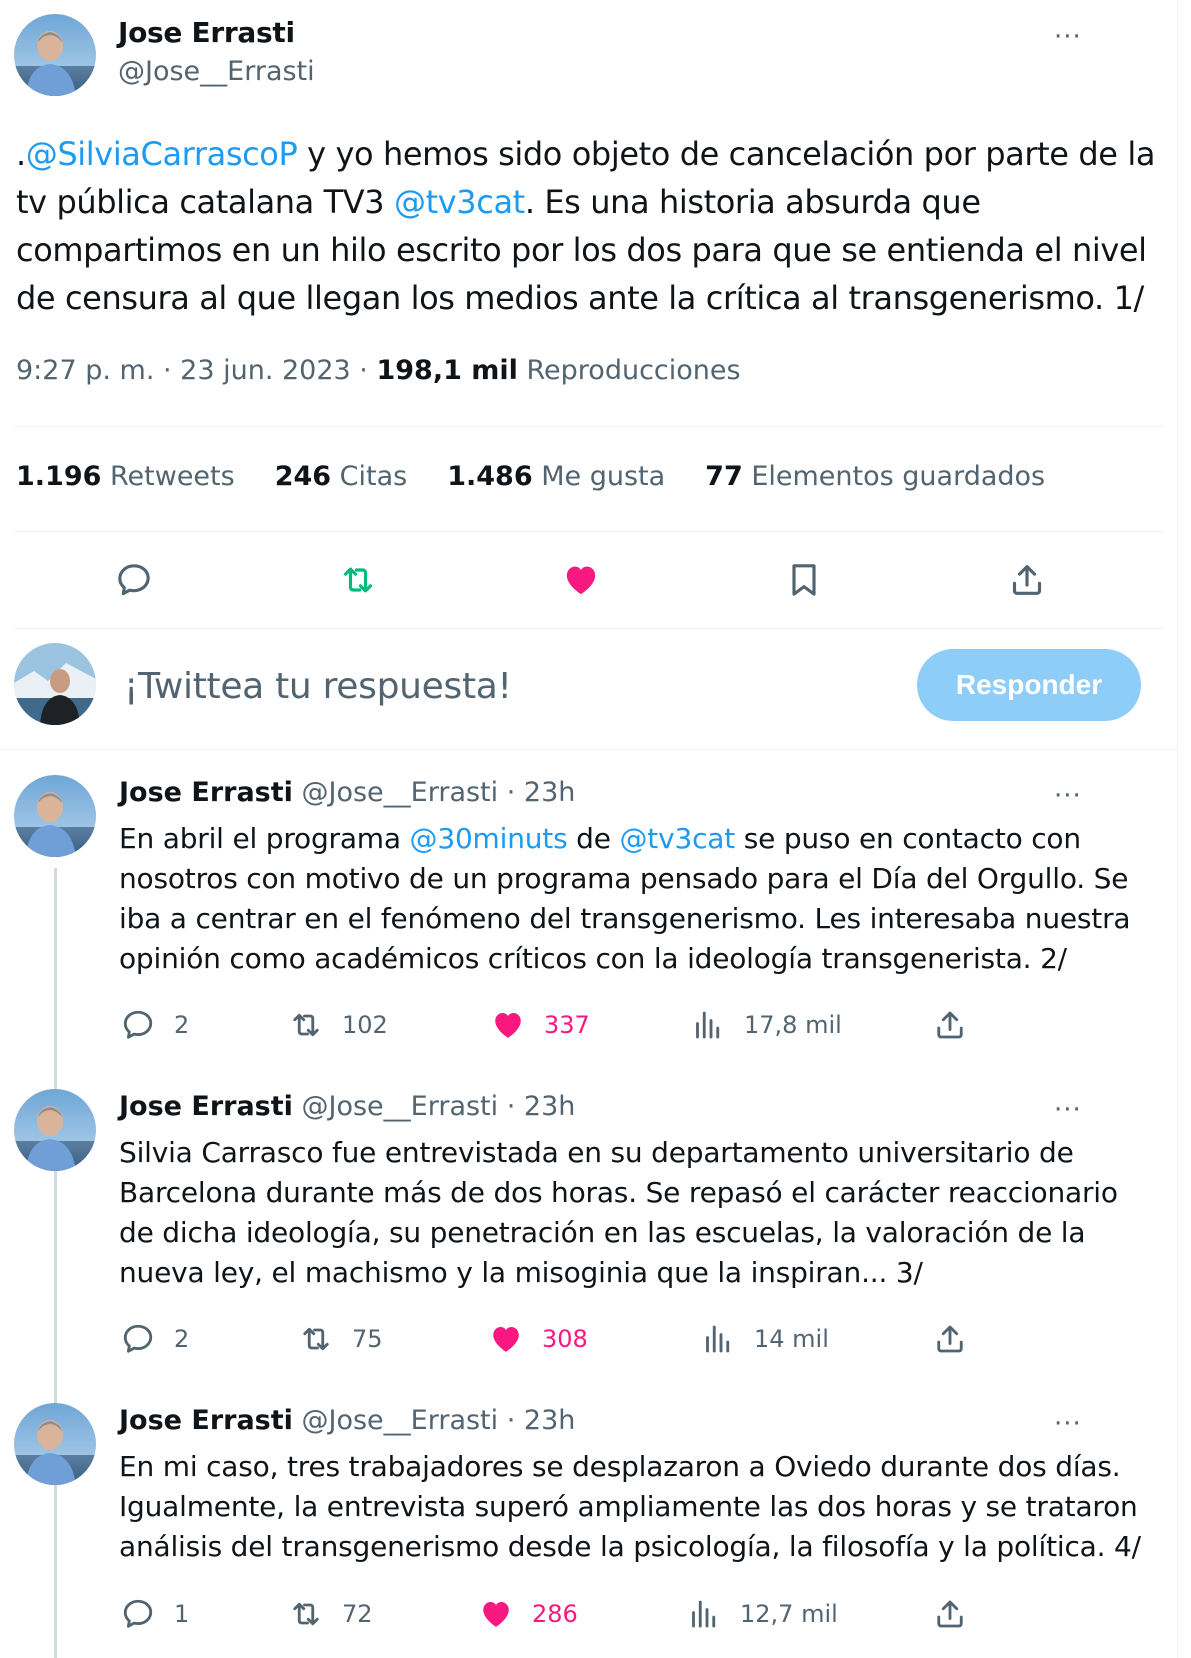  I want to click on retweet-action: 75, so click(340, 1339).